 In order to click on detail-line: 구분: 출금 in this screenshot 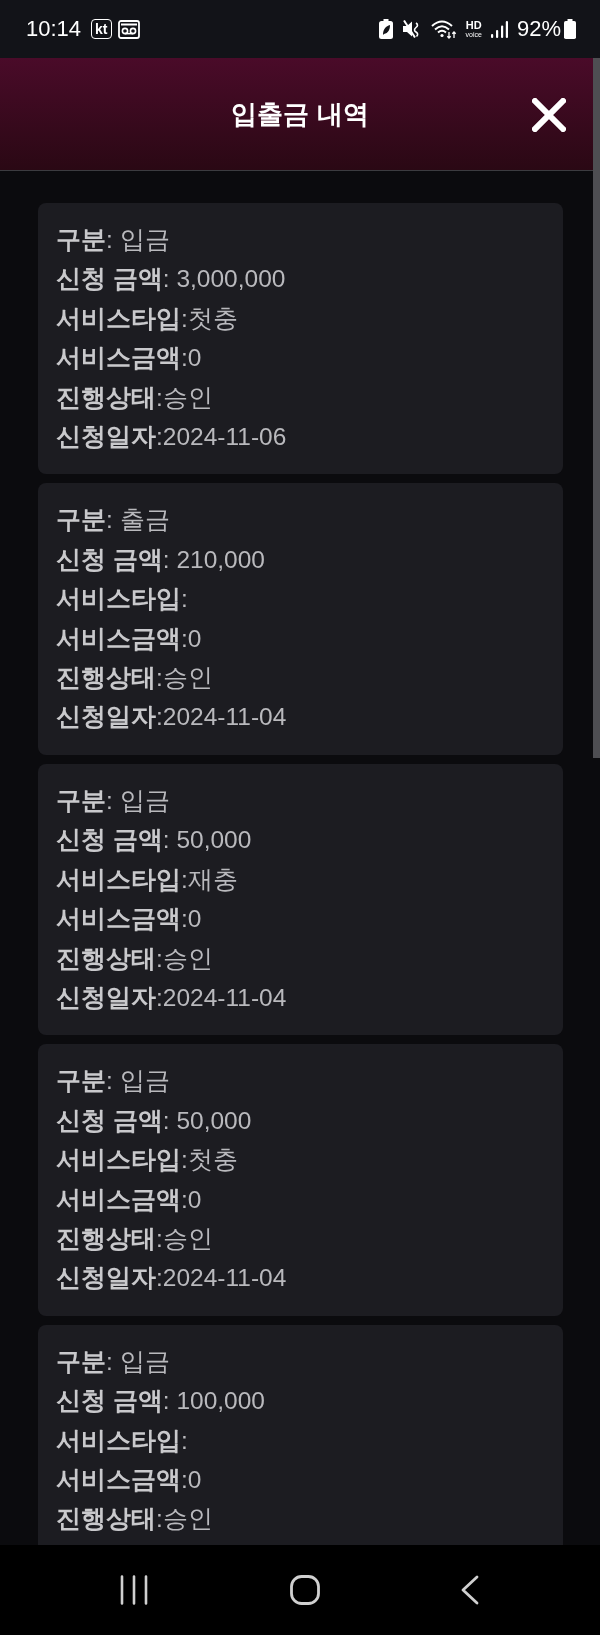, I will do `click(113, 520)`.